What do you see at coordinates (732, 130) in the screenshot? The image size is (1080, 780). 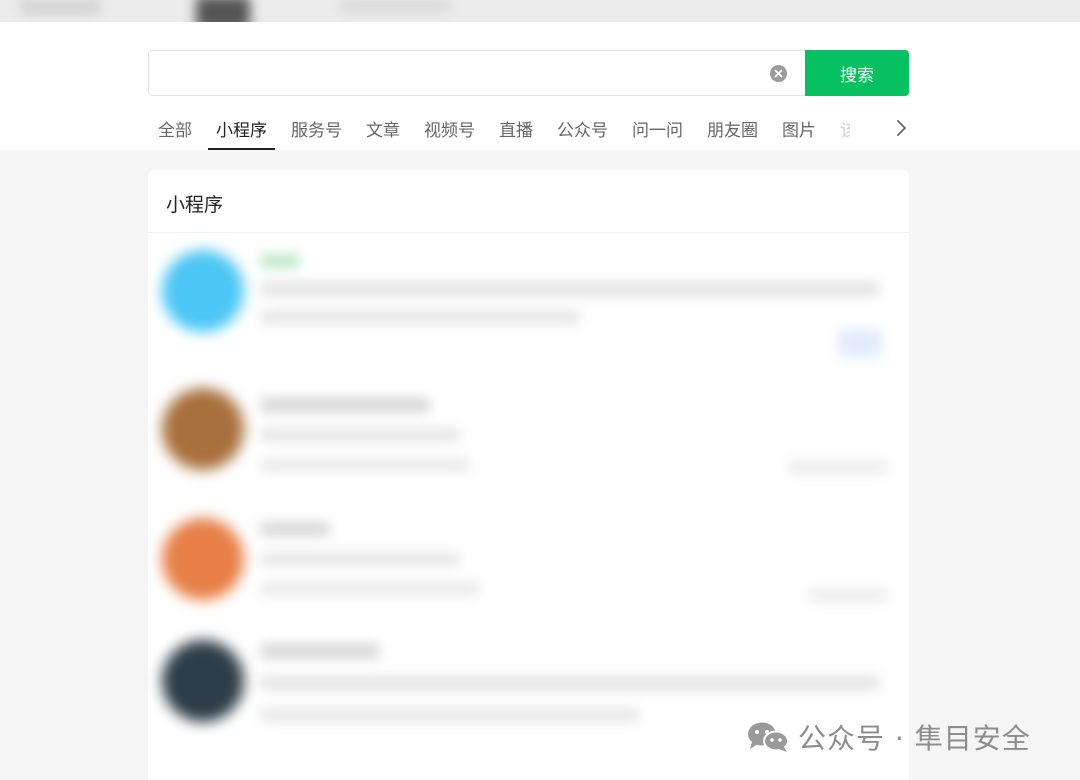 I see `tab-moments: 朋友圈` at bounding box center [732, 130].